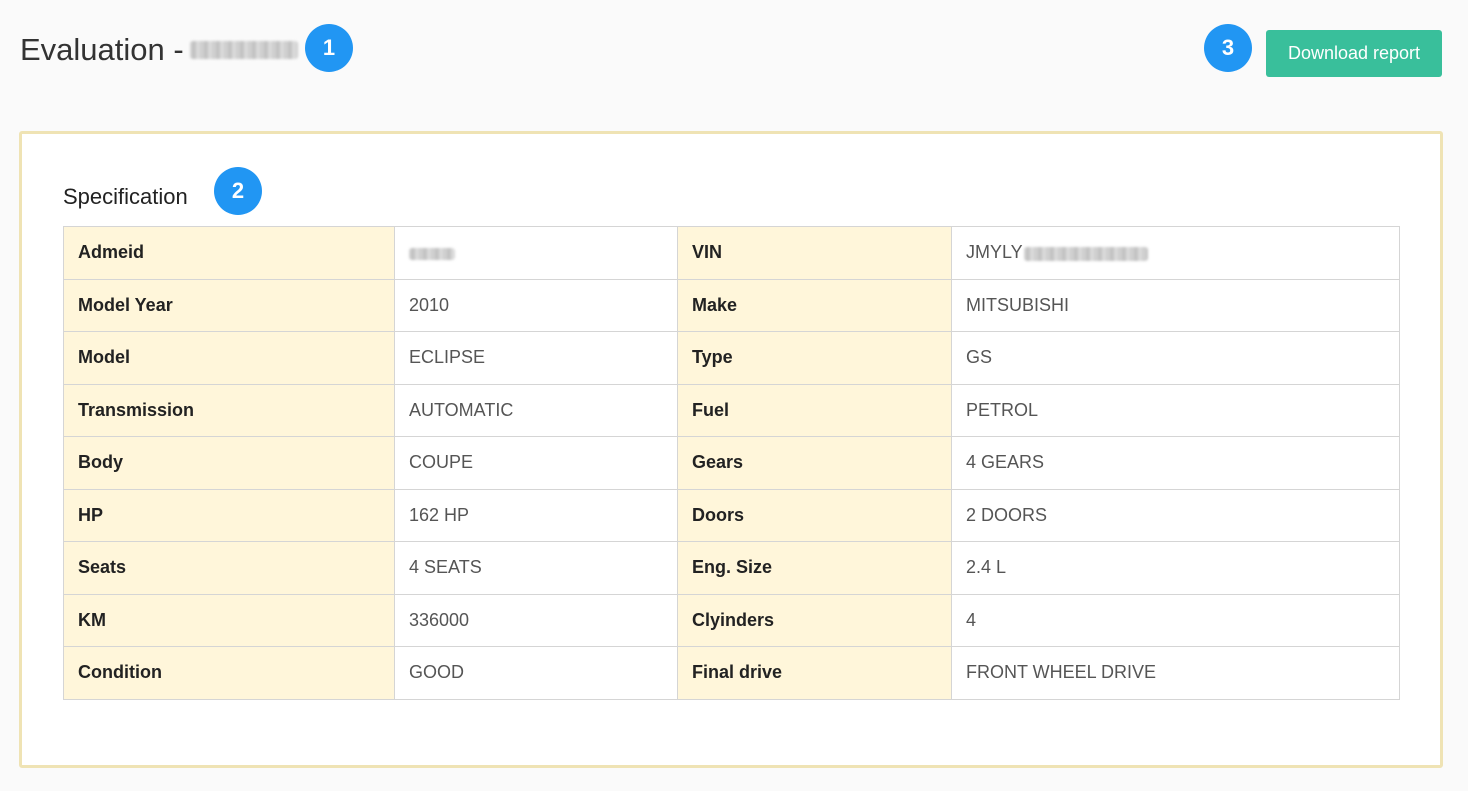 This screenshot has width=1468, height=791. Describe the element at coordinates (1175, 305) in the screenshot. I see `spec-value: MITSUBISHI` at that location.